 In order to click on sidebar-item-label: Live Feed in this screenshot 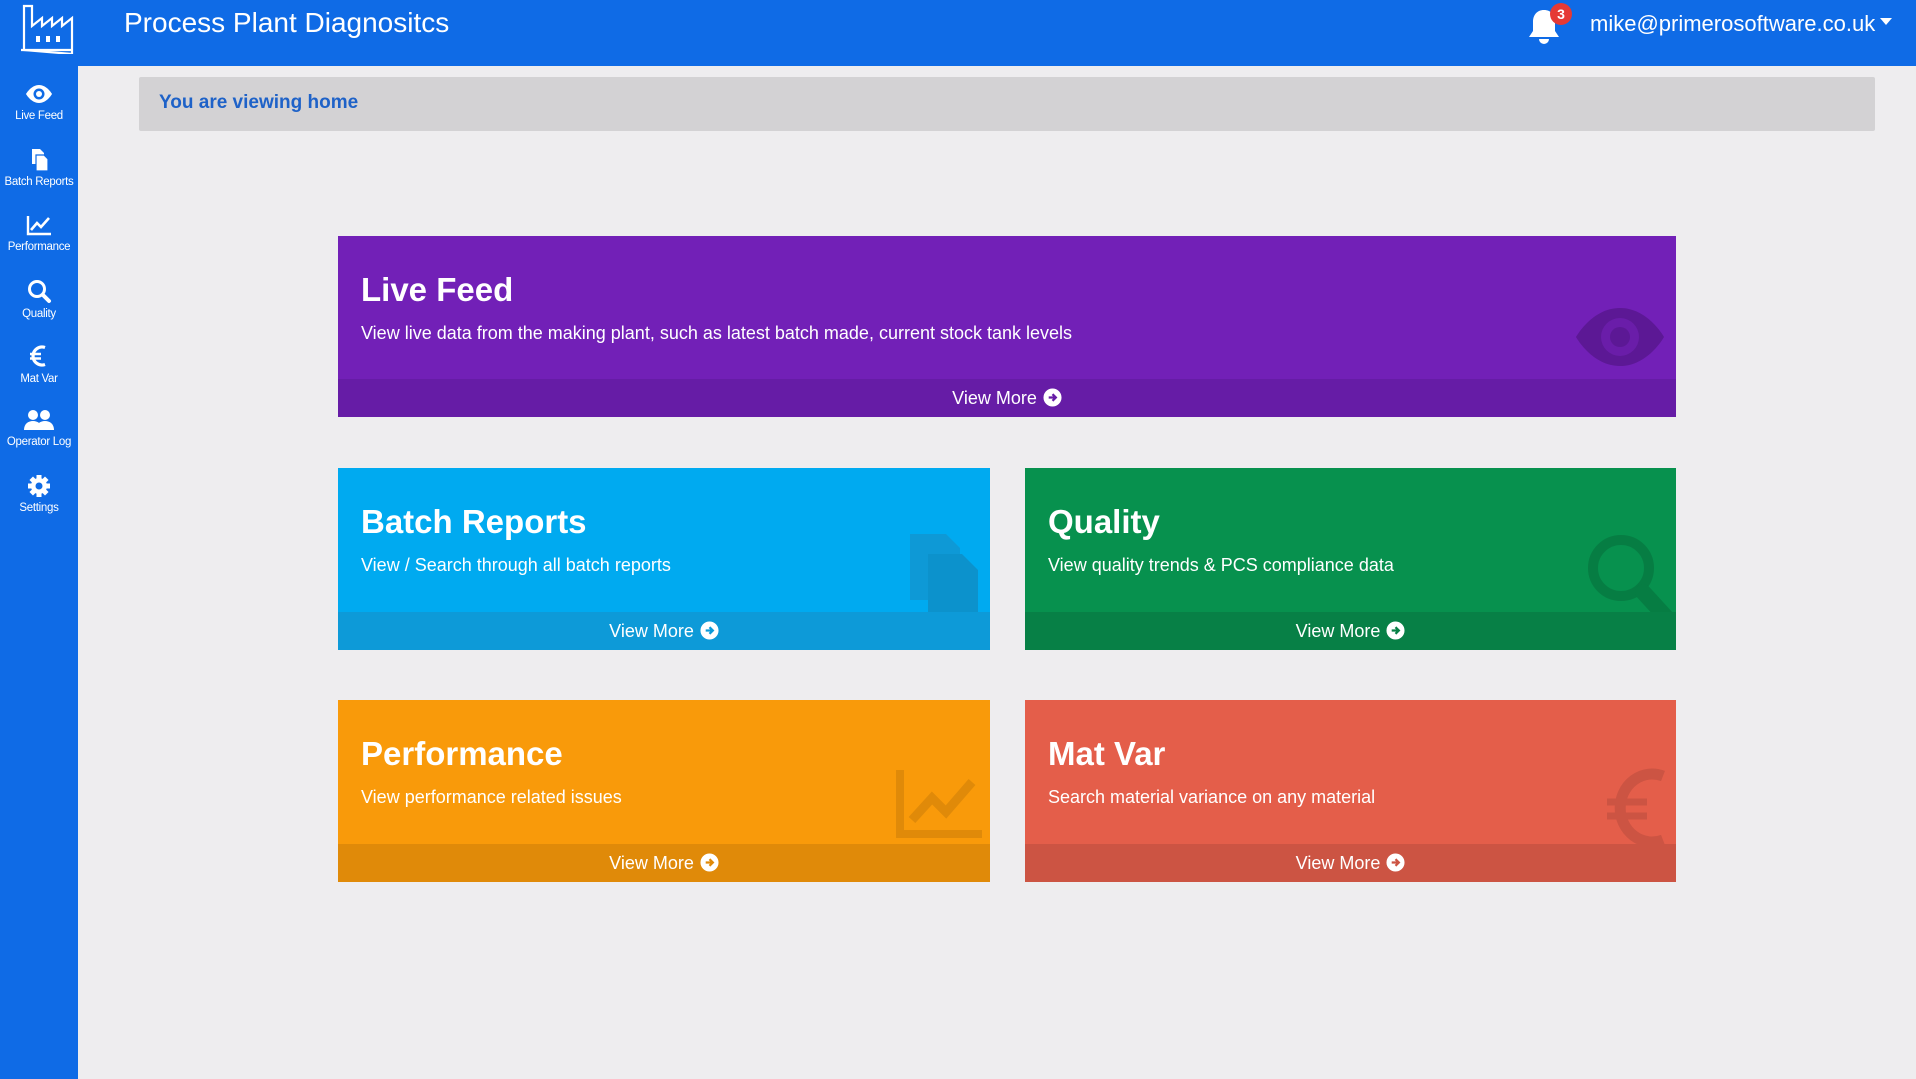, I will do `click(39, 116)`.